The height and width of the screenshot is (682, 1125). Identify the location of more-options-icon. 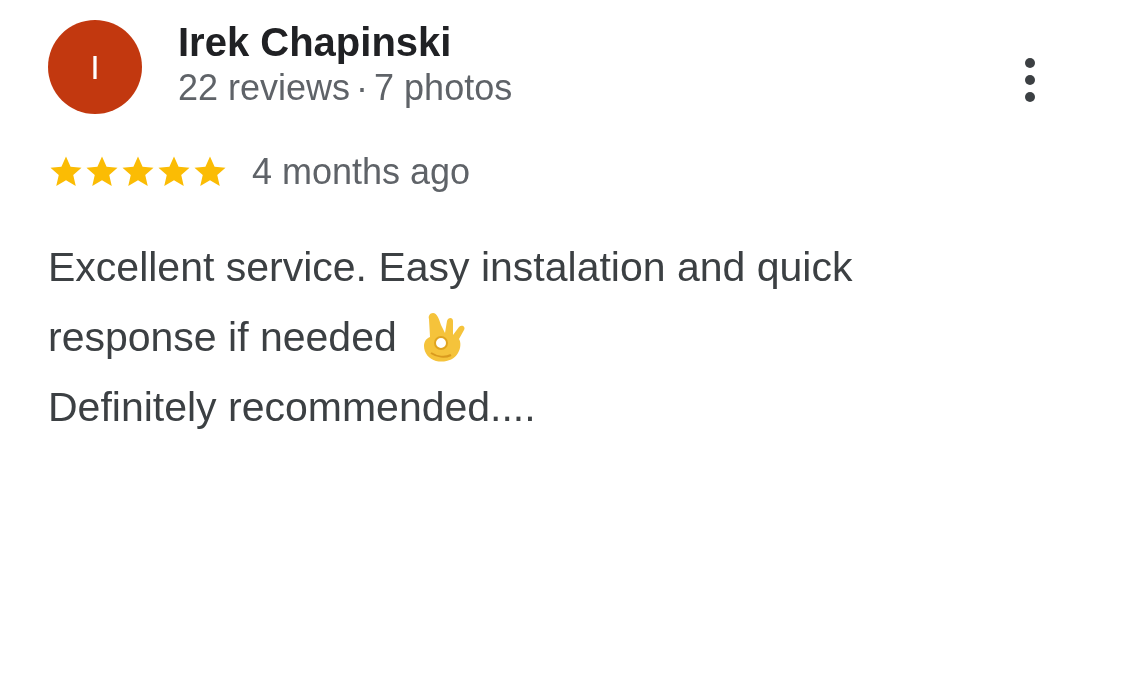
(1030, 80).